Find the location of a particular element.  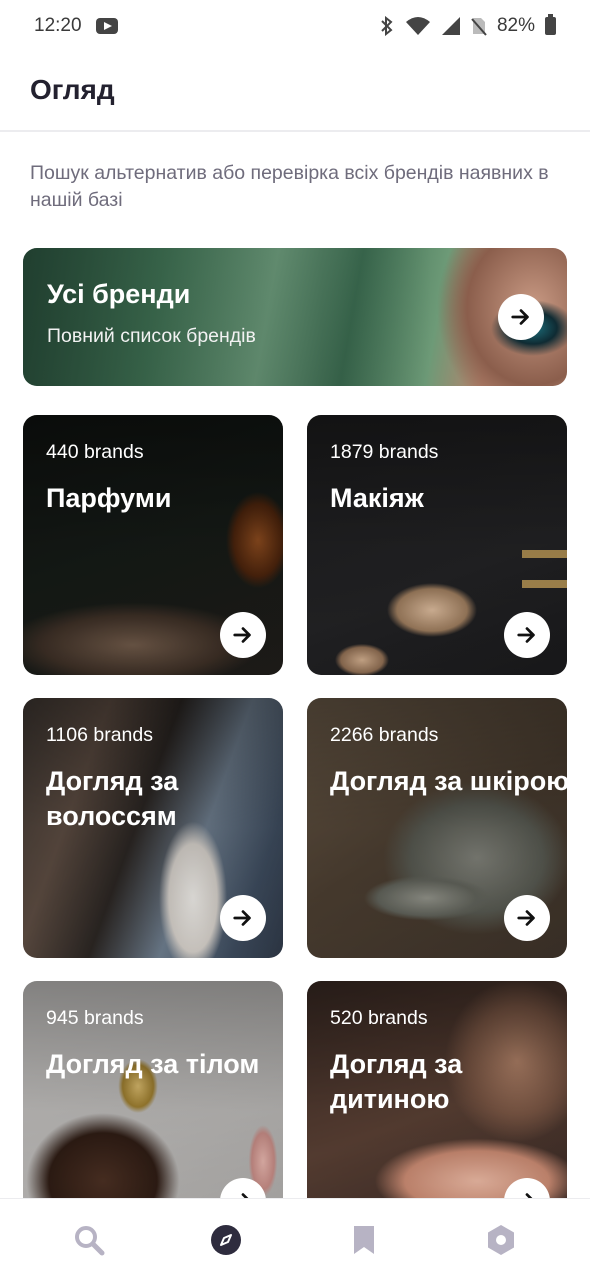

category-card-makeup: 1879 brands Макіяж is located at coordinates (437, 545).